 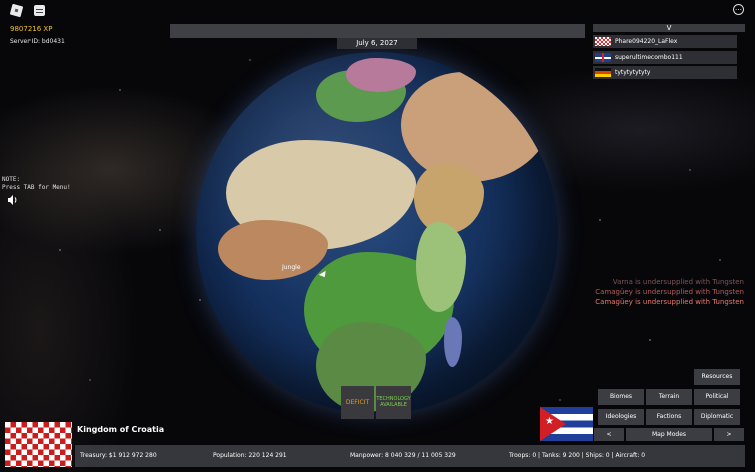 What do you see at coordinates (678, 282) in the screenshot?
I see `notification: Varna is undersupplied with Tungsten` at bounding box center [678, 282].